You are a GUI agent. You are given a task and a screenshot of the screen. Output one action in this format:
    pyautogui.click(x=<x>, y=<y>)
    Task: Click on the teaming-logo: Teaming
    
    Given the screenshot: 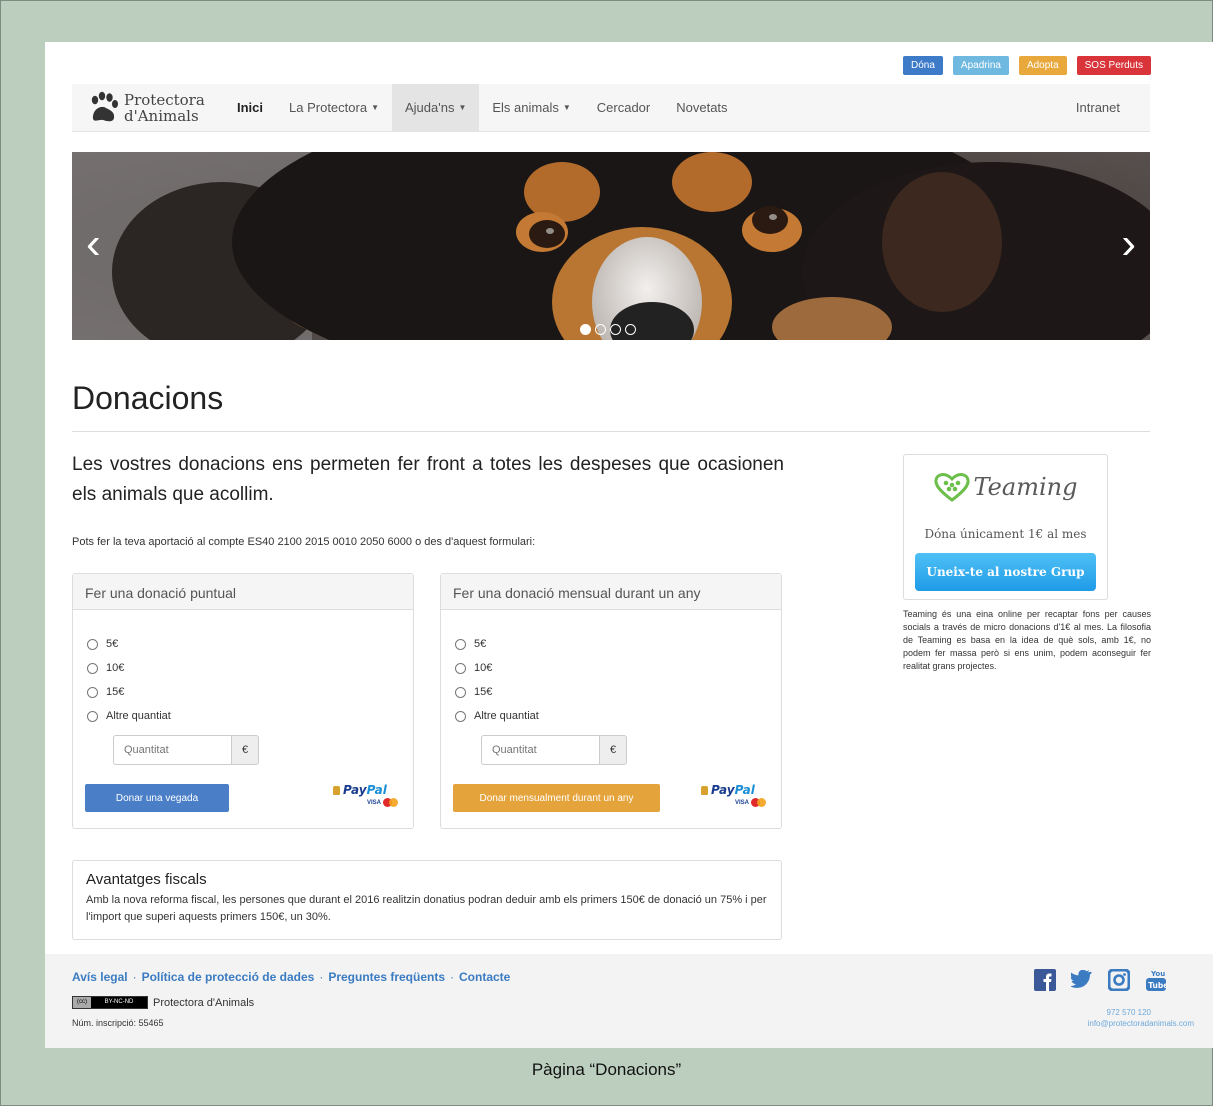 What is the action you would take?
    pyautogui.click(x=1005, y=487)
    